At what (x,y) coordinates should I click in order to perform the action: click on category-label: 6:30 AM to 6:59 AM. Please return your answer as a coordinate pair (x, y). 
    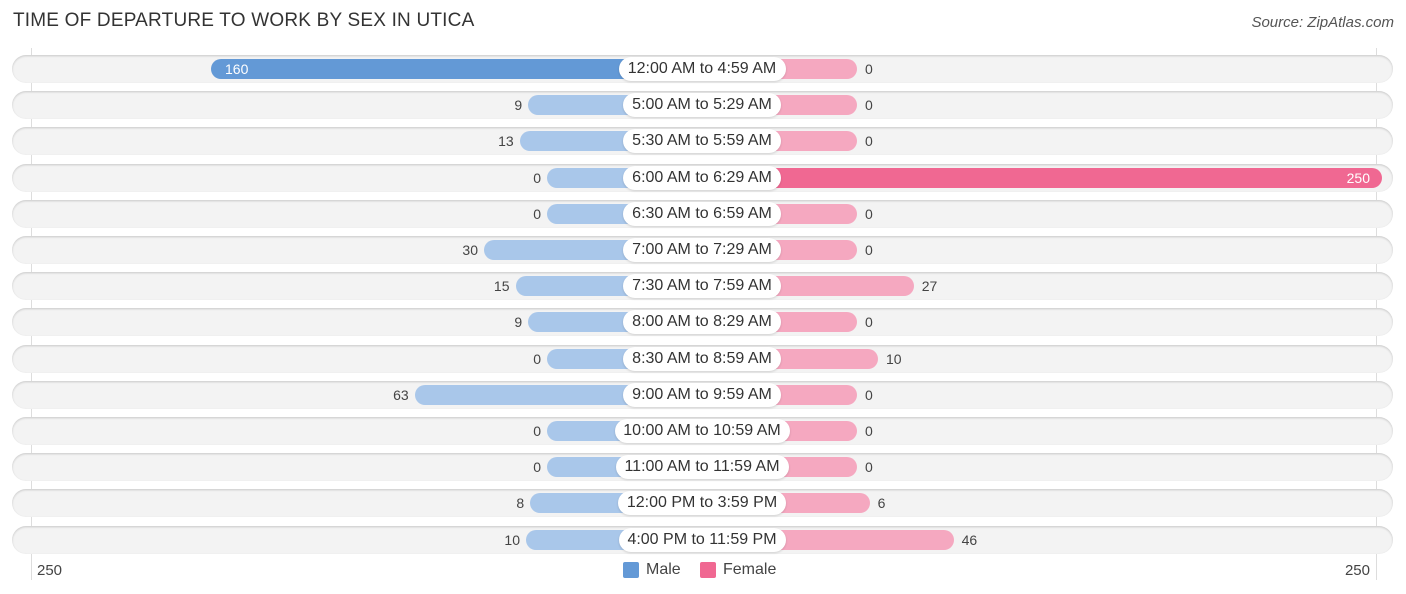
    Looking at the image, I should click on (702, 213).